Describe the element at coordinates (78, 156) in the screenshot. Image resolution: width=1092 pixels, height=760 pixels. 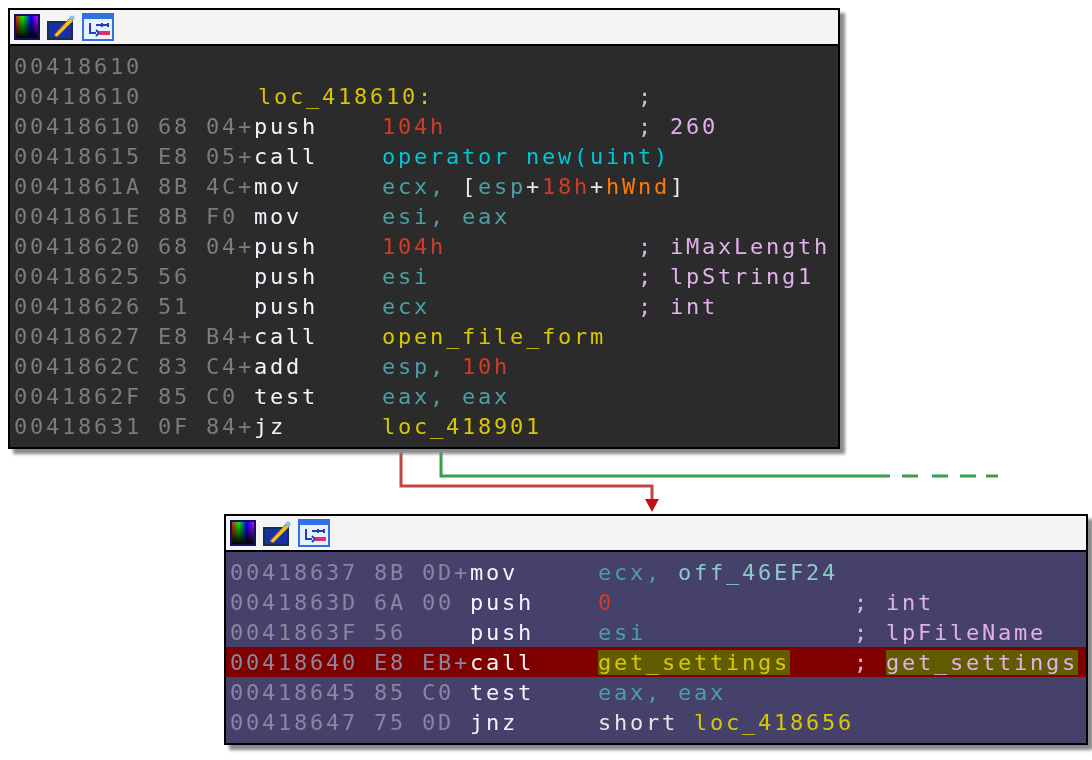
I see `address: 00418615` at that location.